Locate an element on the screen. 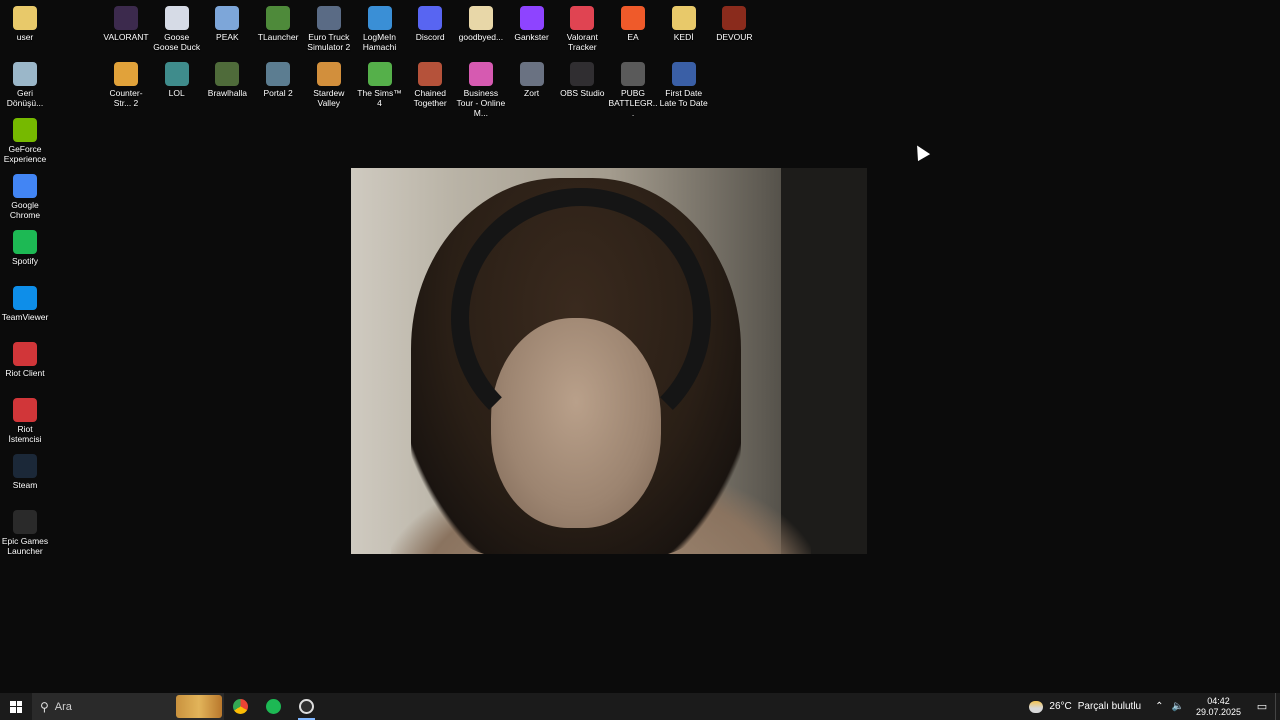  chrome-icon is located at coordinates (240, 706).